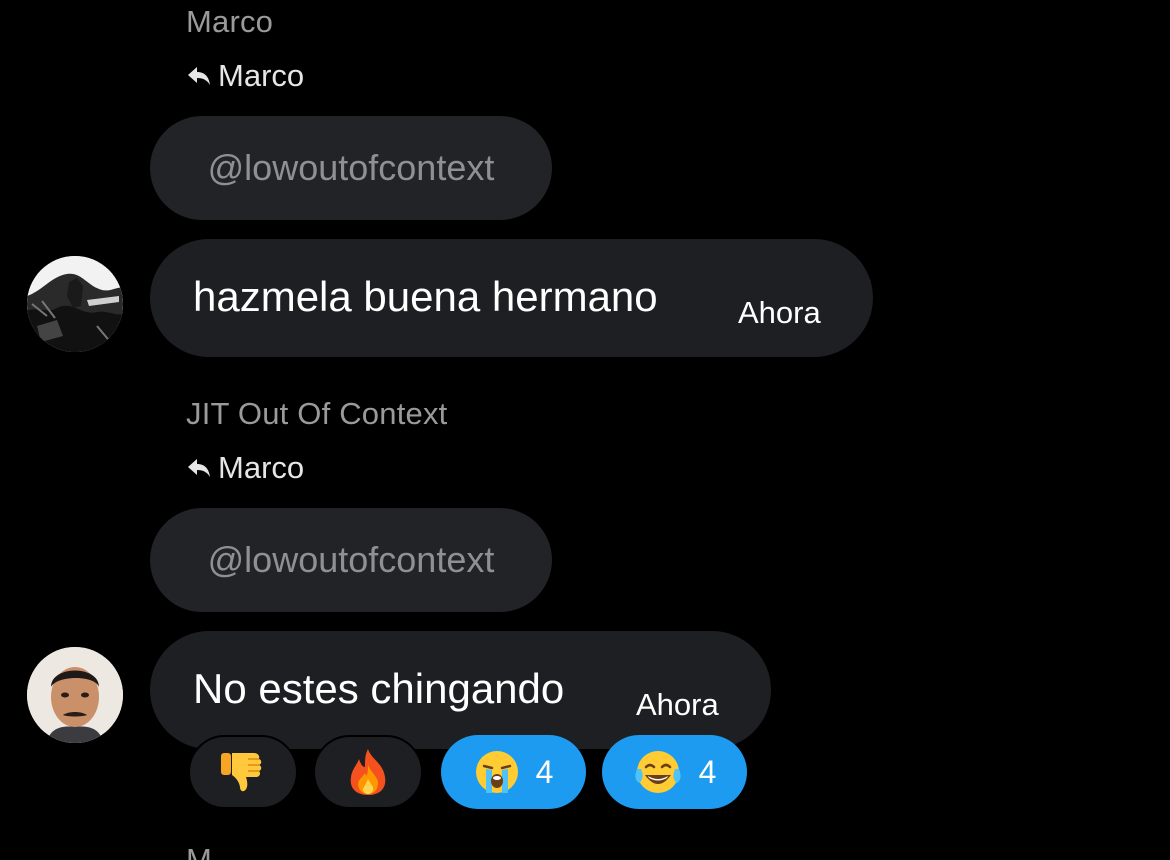  I want to click on reaction-tears-of-joy: 4, so click(674, 772).